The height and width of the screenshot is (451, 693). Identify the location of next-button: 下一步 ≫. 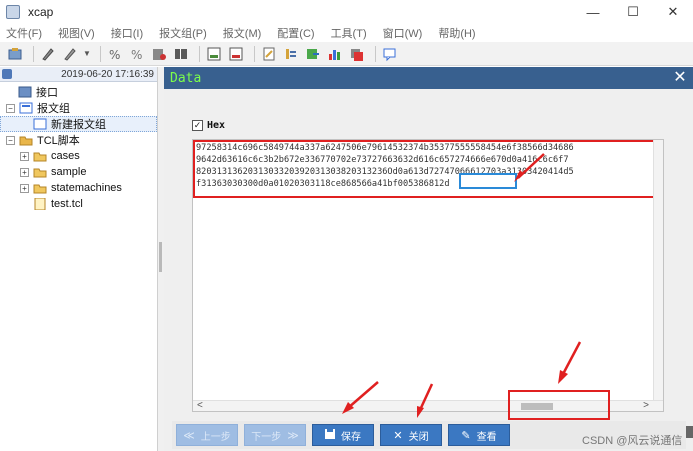
(275, 435).